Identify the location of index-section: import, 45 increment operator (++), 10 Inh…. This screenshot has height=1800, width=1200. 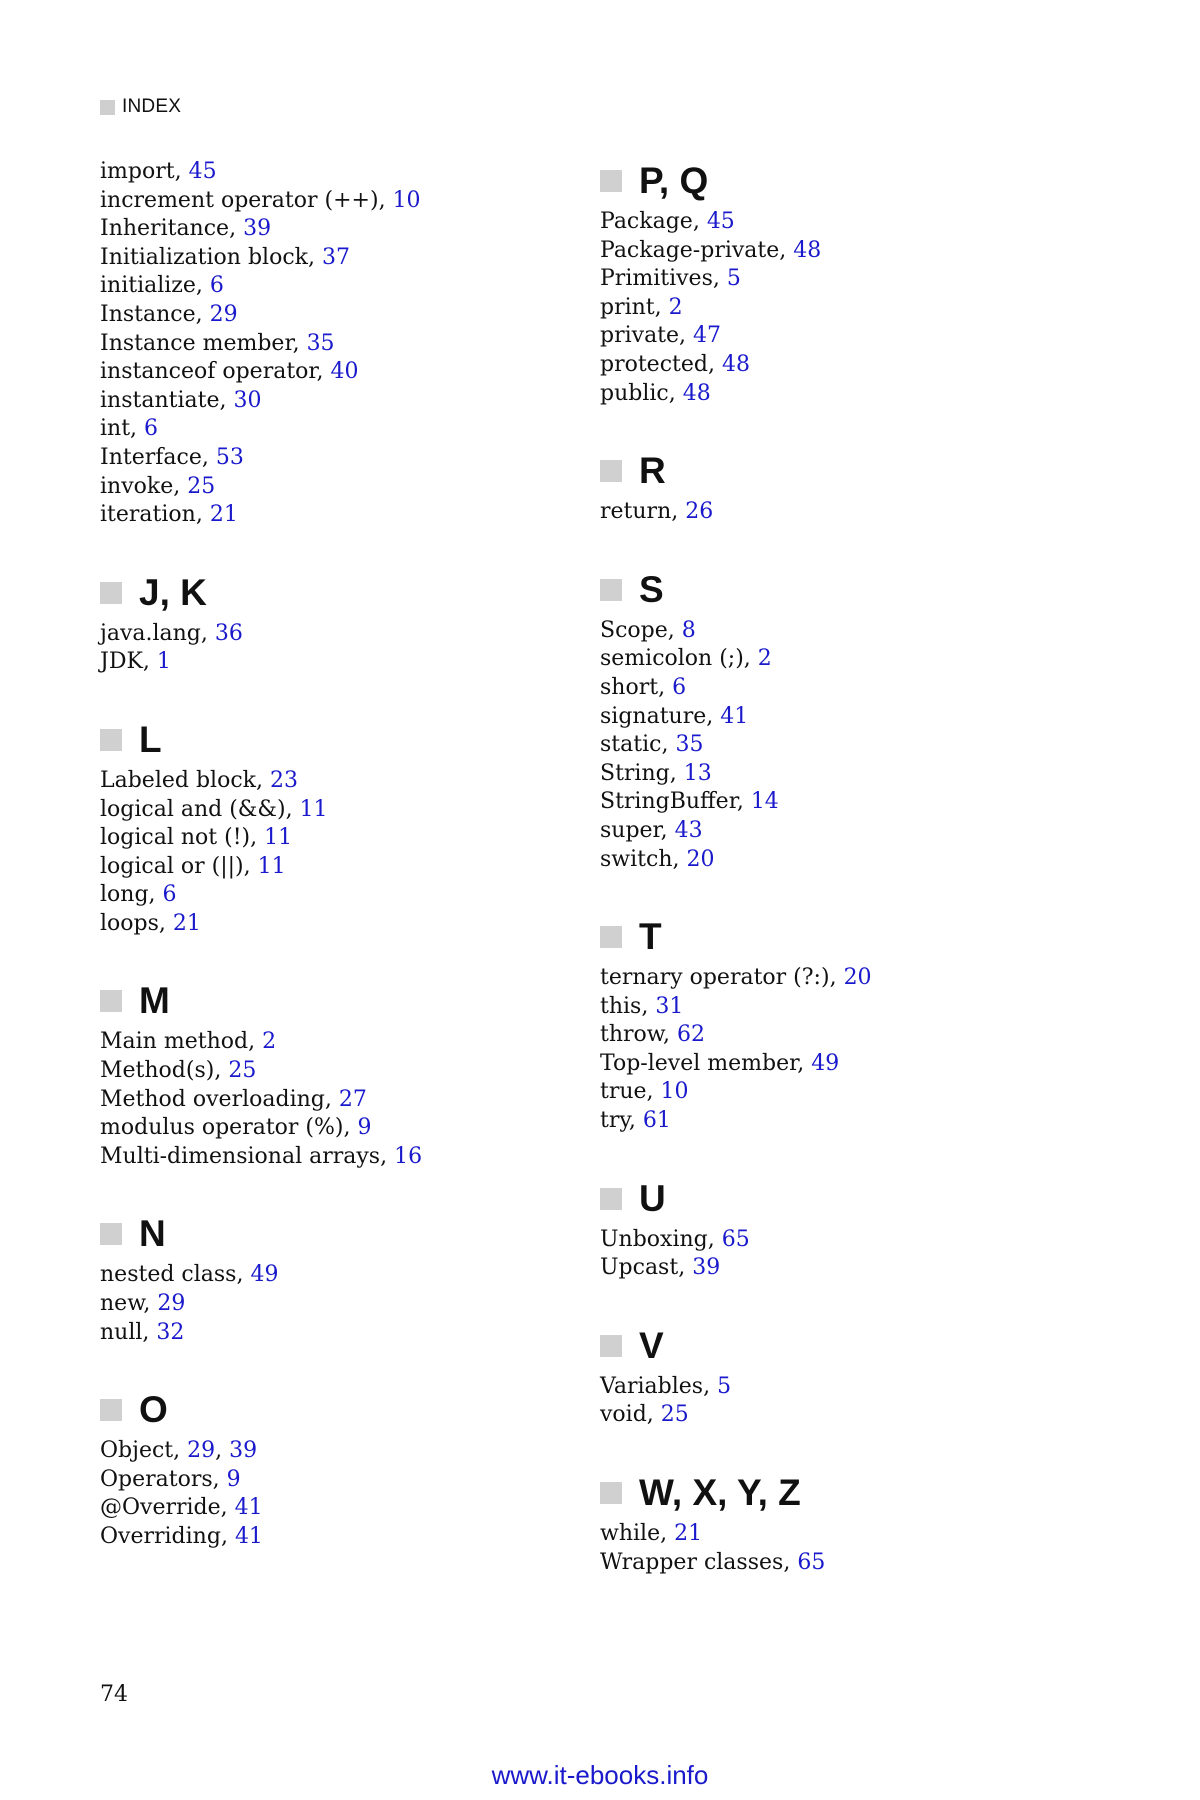
(335, 344).